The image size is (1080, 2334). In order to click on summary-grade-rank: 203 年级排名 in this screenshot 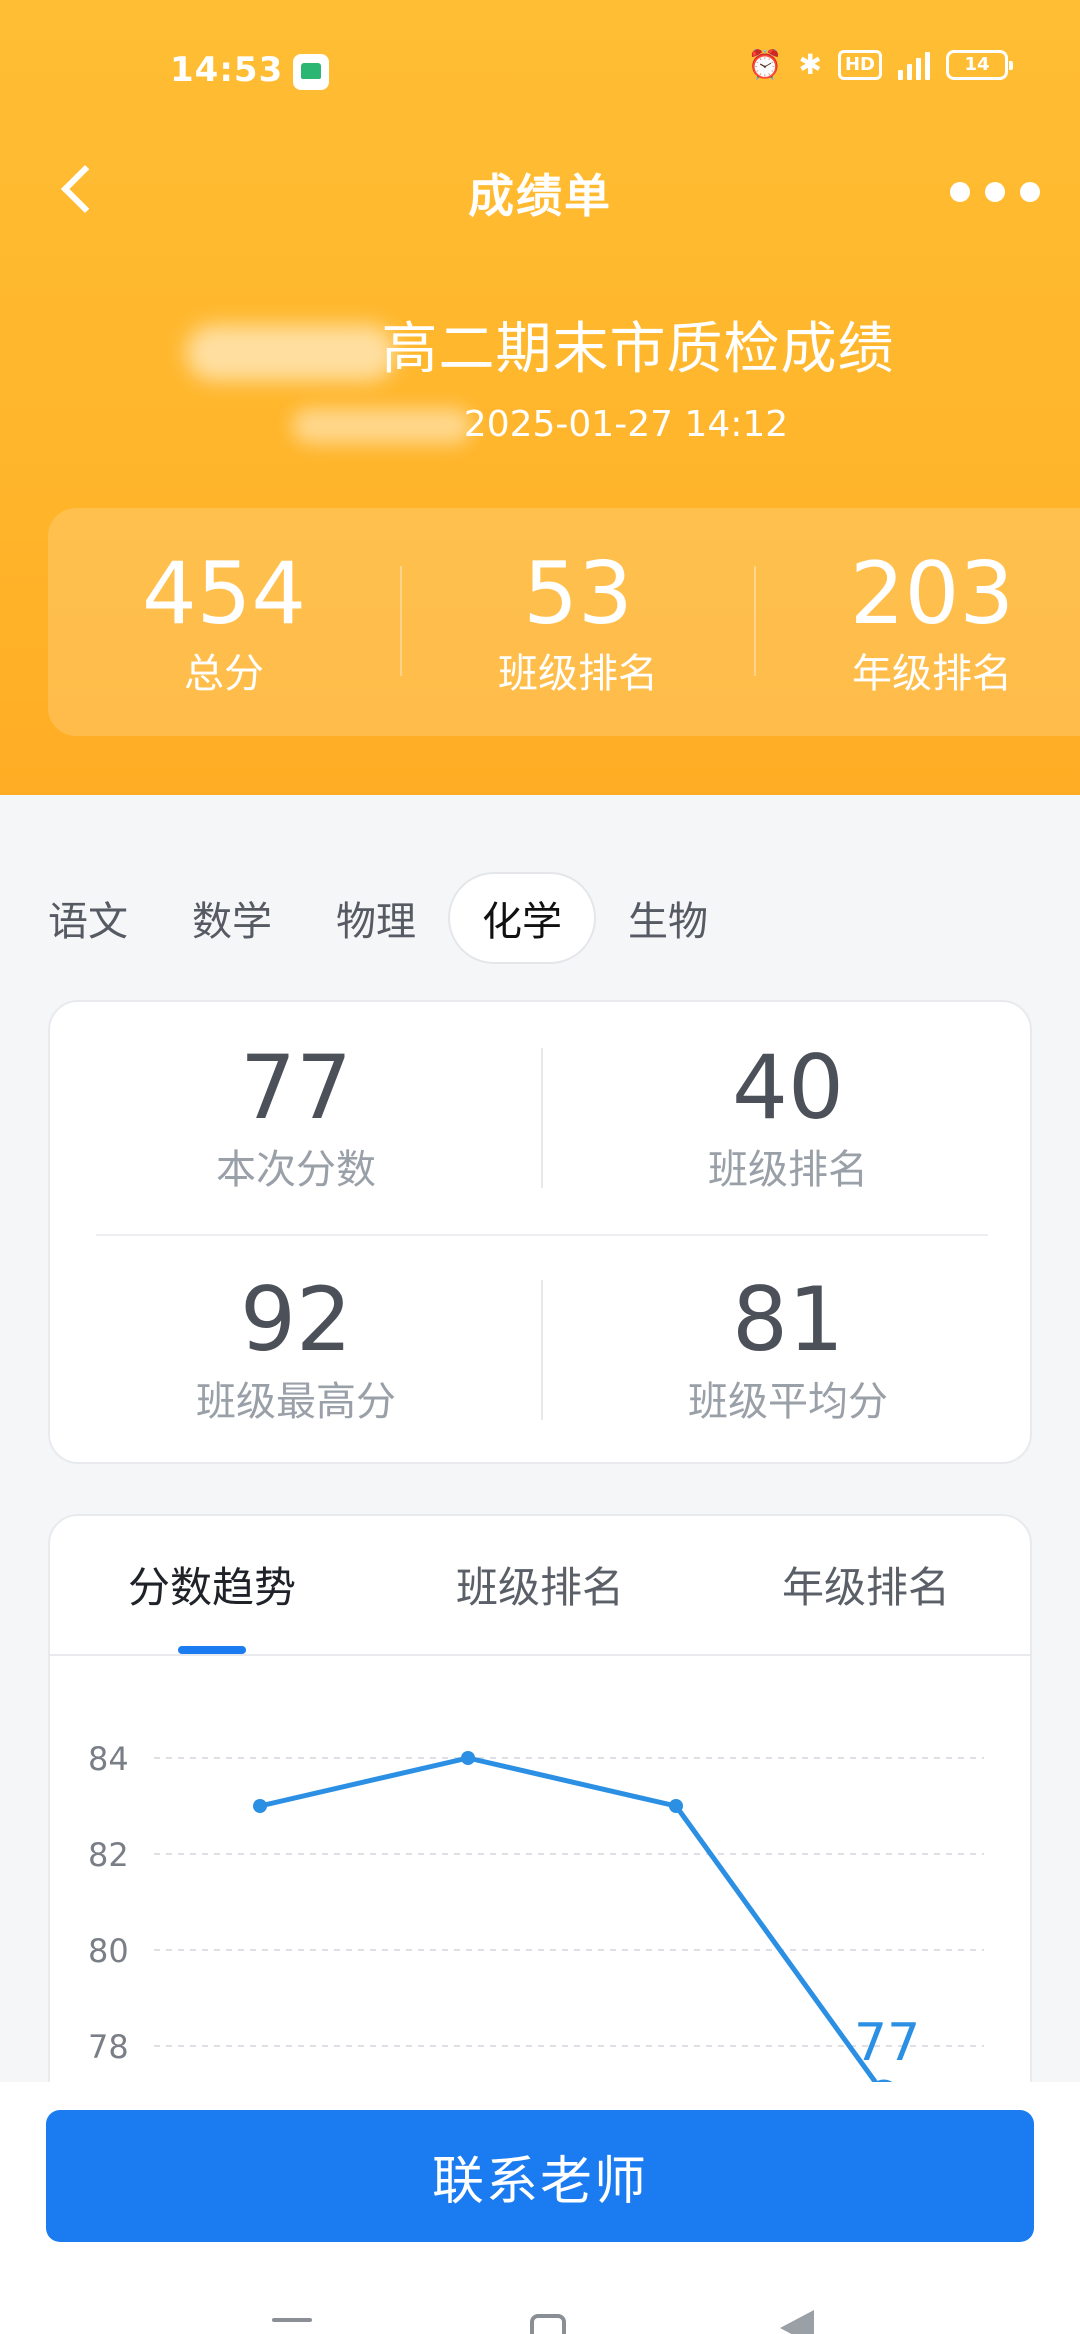, I will do `click(918, 622)`.